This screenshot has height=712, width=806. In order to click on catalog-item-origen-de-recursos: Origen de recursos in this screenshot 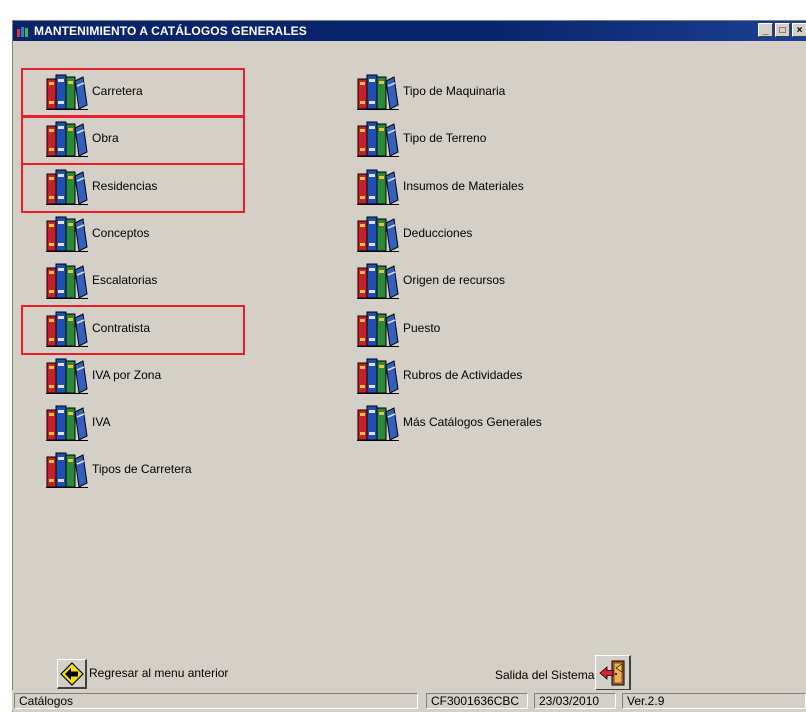, I will do `click(430, 280)`.